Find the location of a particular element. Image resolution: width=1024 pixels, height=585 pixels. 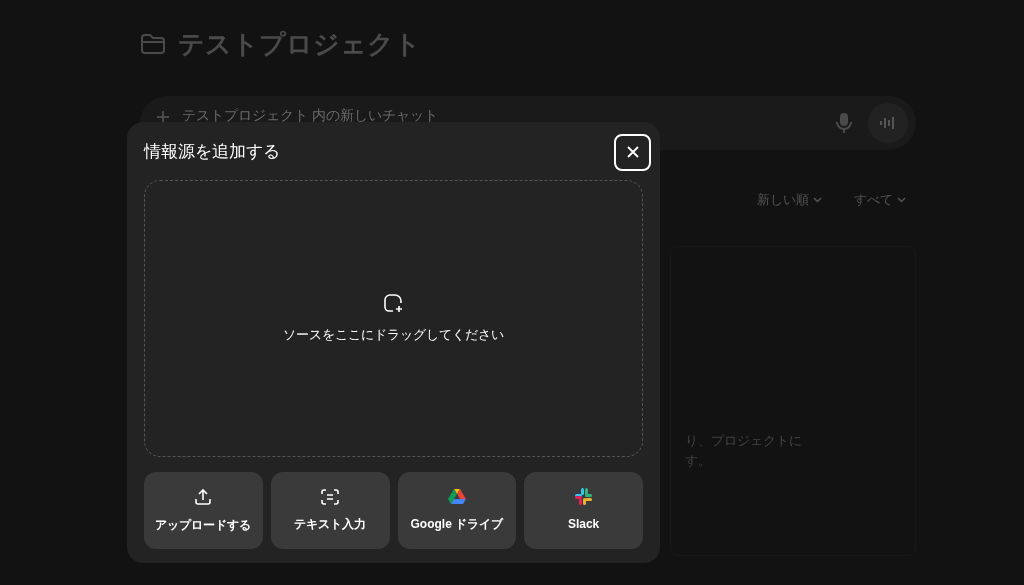

slack-logo-icon is located at coordinates (584, 496).